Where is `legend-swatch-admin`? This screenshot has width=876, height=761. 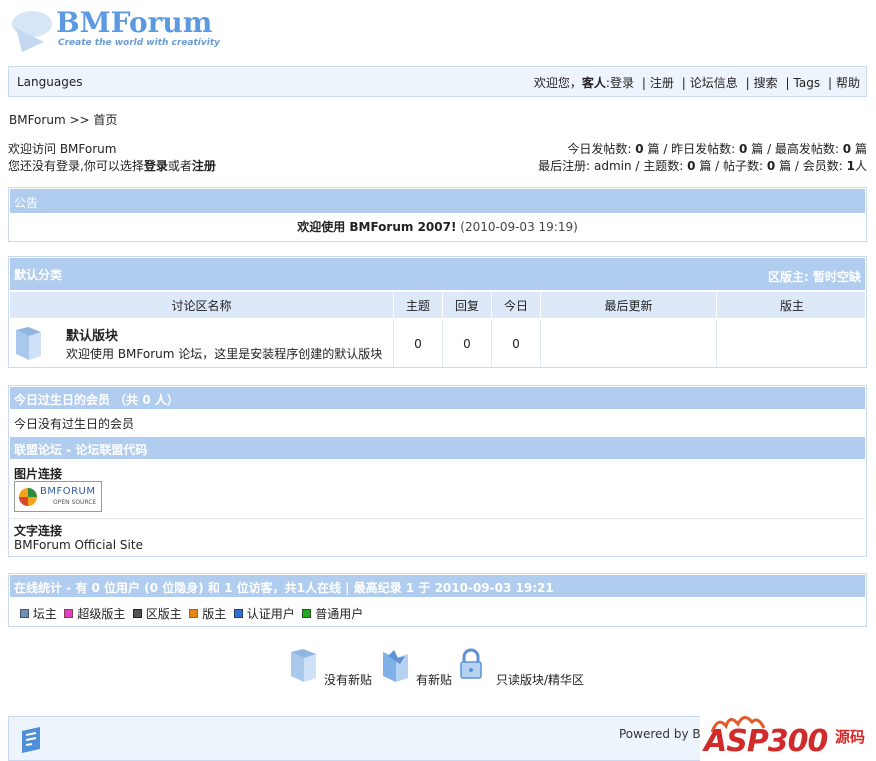
legend-swatch-admin is located at coordinates (24, 613).